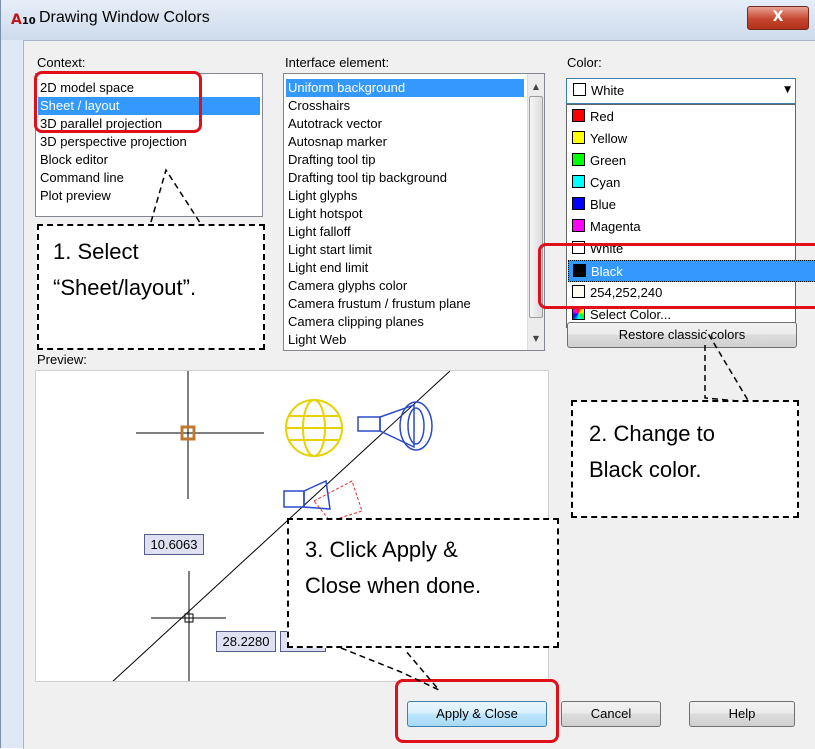  I want to click on interface-item-light-falloff: Light falloff, so click(318, 232).